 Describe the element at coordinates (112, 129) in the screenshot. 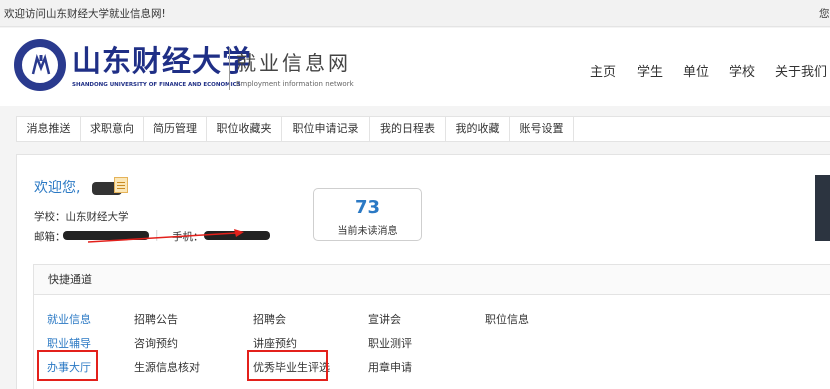

I see `tab-job-intention: 求职意向` at that location.